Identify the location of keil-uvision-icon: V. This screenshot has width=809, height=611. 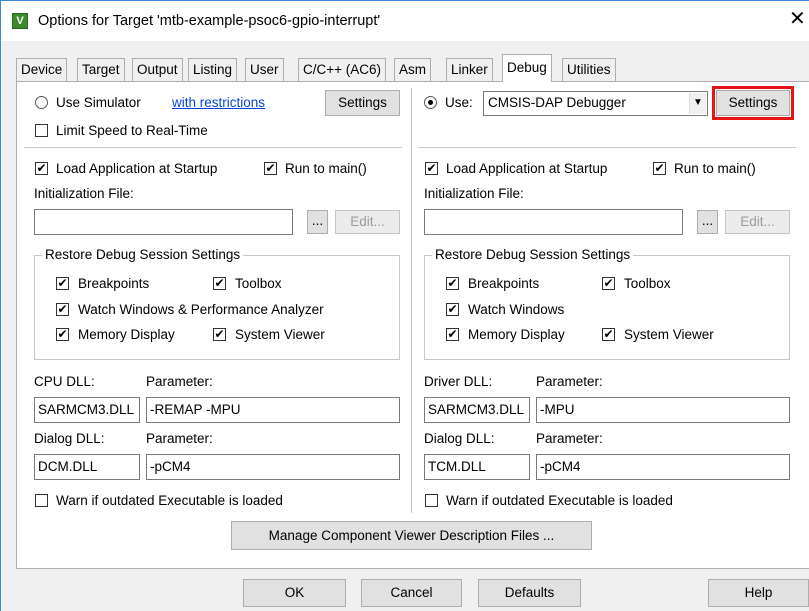
(20, 21).